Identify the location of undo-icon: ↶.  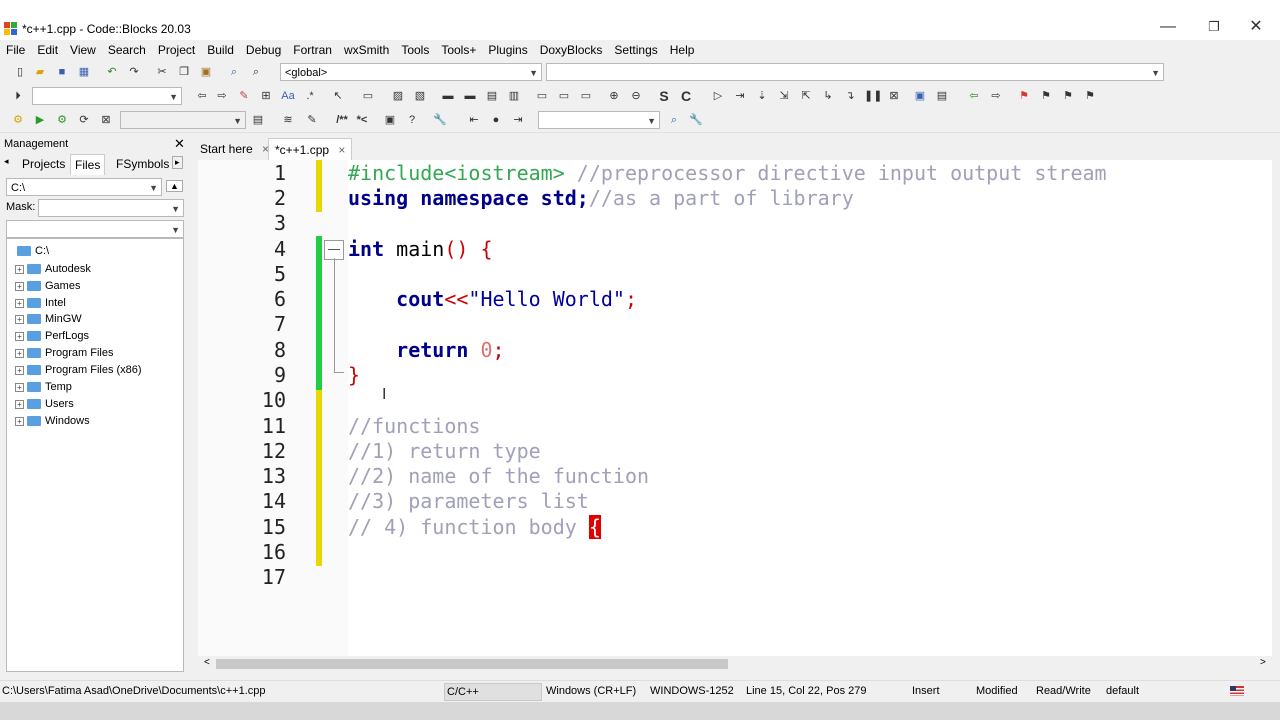
(112, 72).